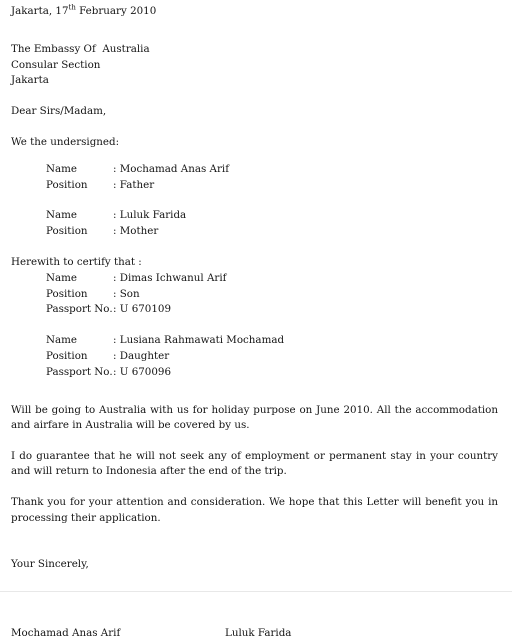 This screenshot has width=512, height=642. I want to click on date-line: Jakarta, 17th February 2010, so click(254, 12).